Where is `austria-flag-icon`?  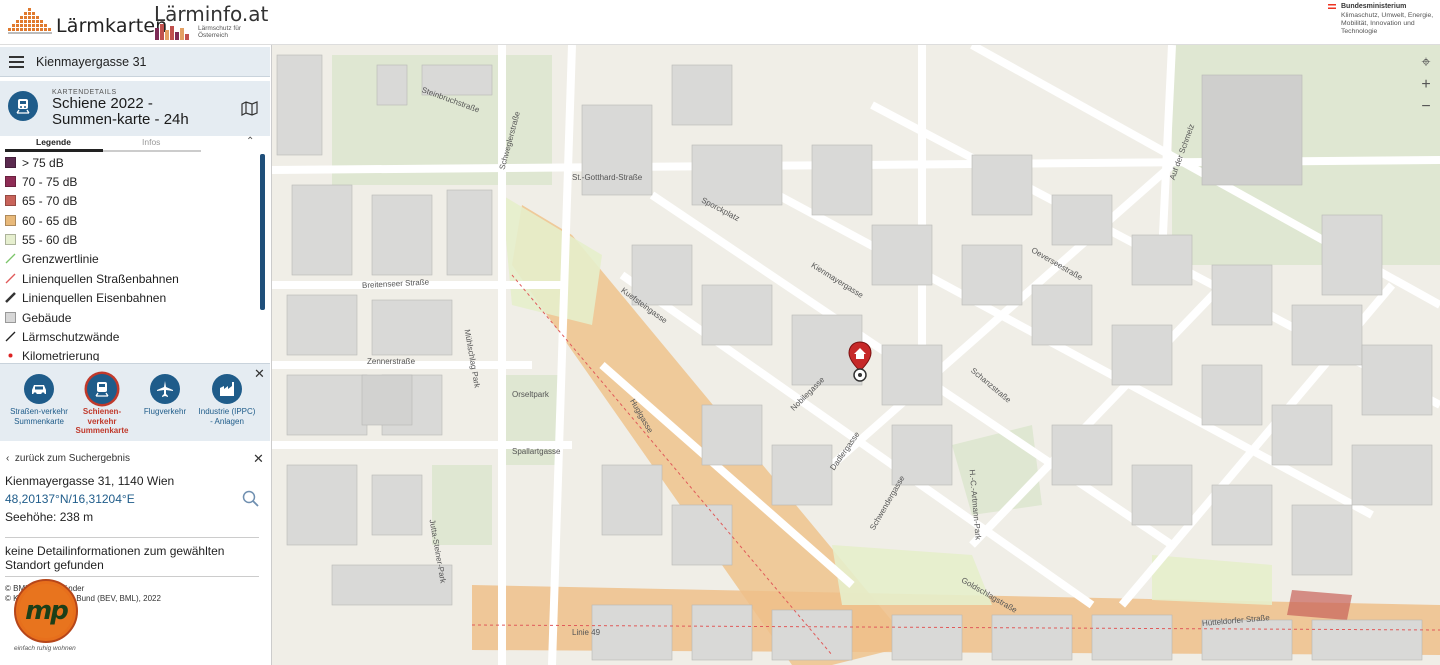
austria-flag-icon is located at coordinates (1332, 6).